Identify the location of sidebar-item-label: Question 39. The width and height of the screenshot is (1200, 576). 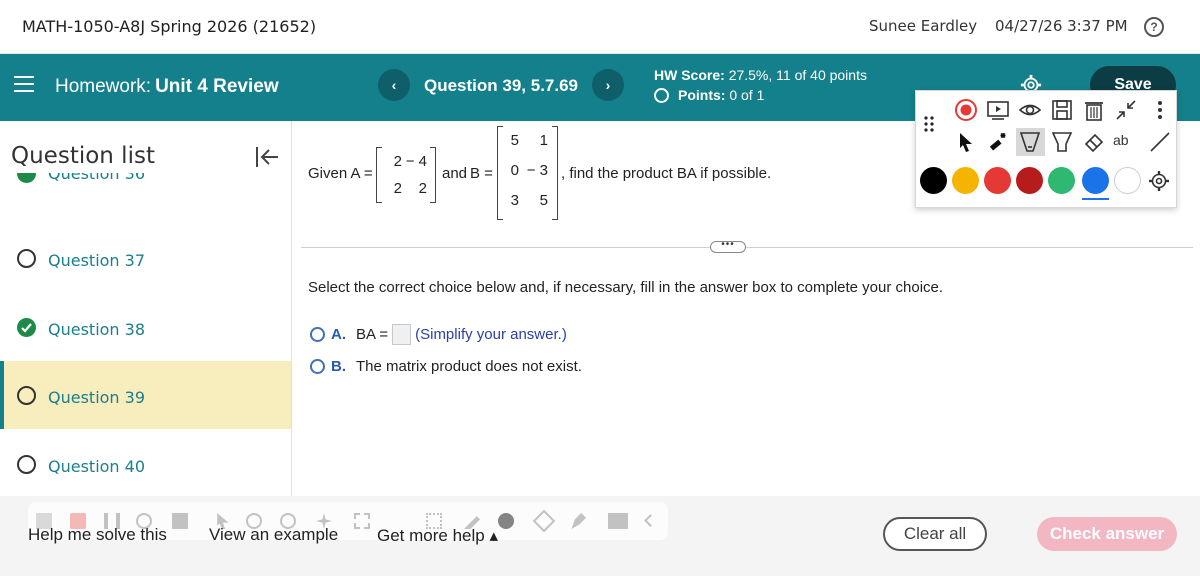
(97, 397).